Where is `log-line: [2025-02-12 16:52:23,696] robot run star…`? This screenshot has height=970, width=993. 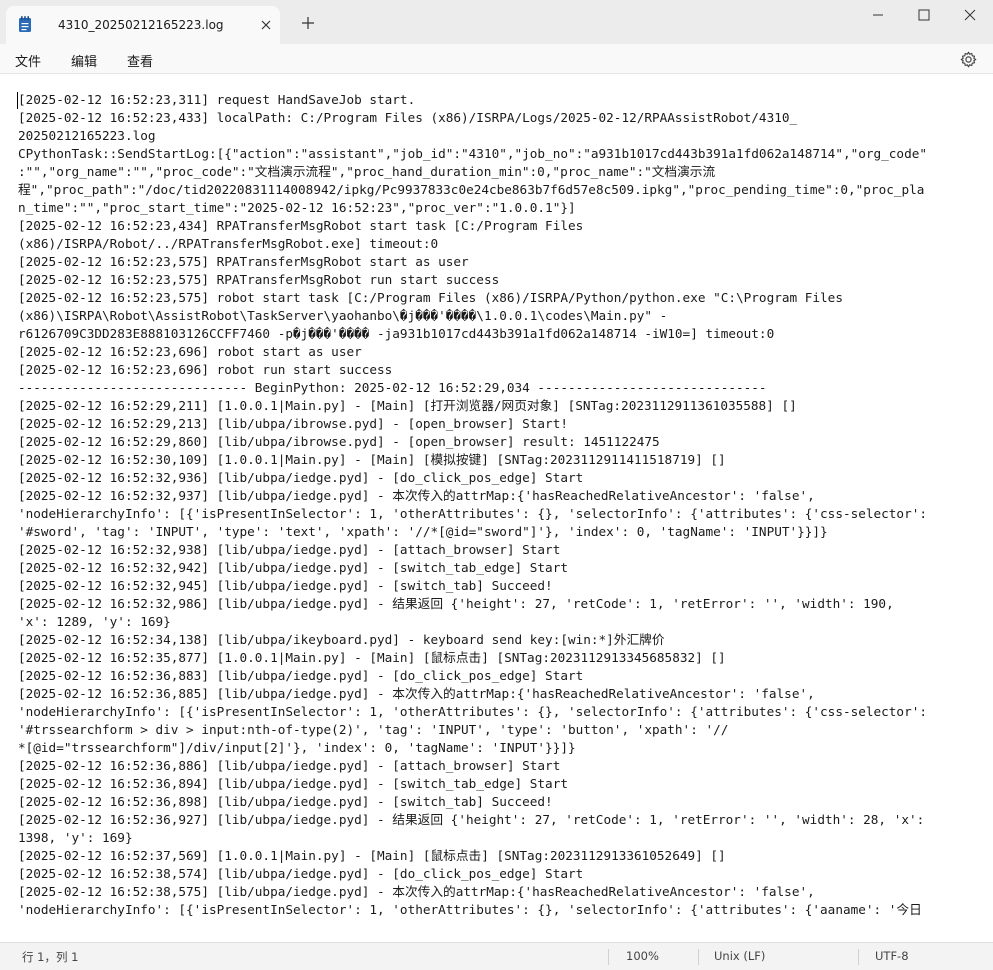
log-line: [2025-02-12 16:52:23,696] robot run star… is located at coordinates (205, 369).